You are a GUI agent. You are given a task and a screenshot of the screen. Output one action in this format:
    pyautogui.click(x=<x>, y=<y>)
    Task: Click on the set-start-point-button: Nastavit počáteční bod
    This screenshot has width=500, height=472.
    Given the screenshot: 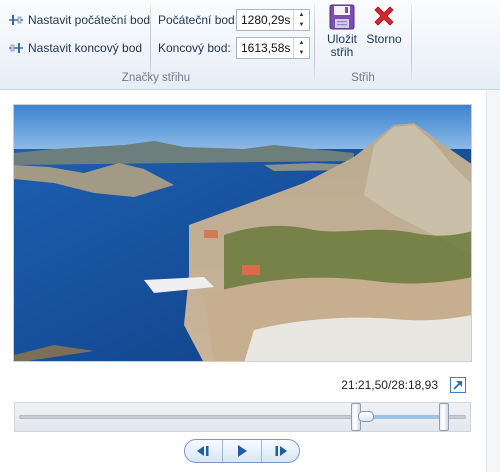 What is the action you would take?
    pyautogui.click(x=79, y=20)
    